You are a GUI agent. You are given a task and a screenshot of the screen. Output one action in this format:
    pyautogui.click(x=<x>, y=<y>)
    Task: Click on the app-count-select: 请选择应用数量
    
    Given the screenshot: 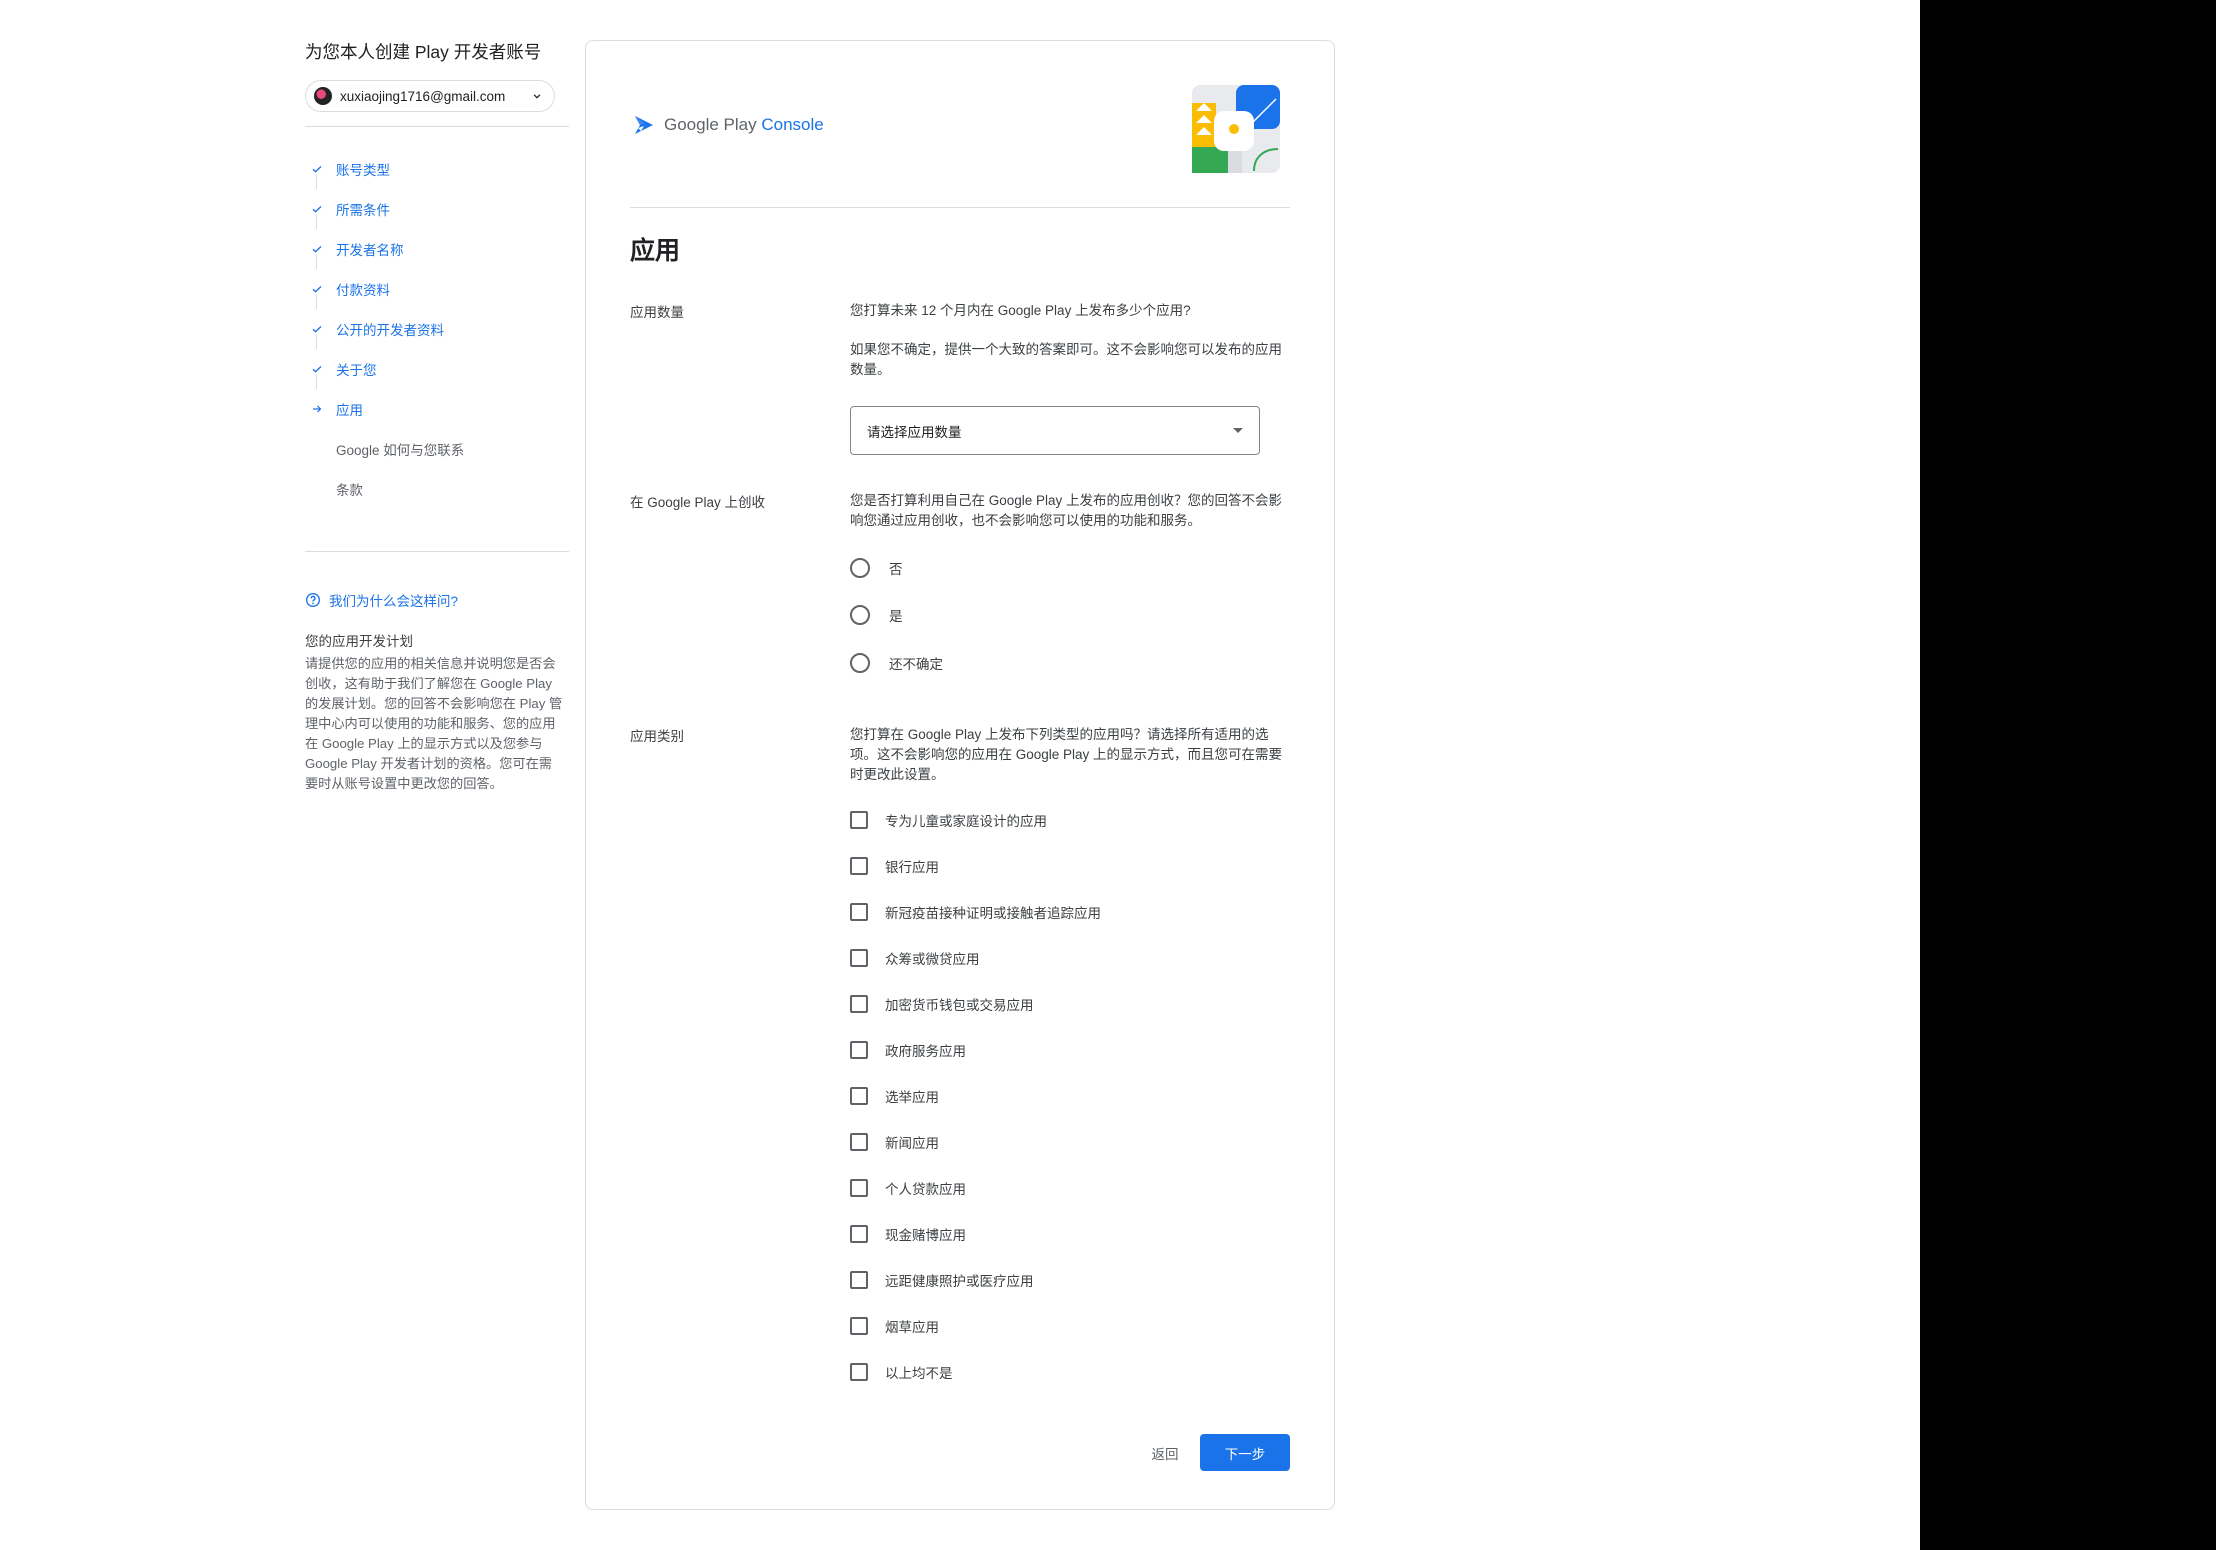 What is the action you would take?
    pyautogui.click(x=1055, y=430)
    